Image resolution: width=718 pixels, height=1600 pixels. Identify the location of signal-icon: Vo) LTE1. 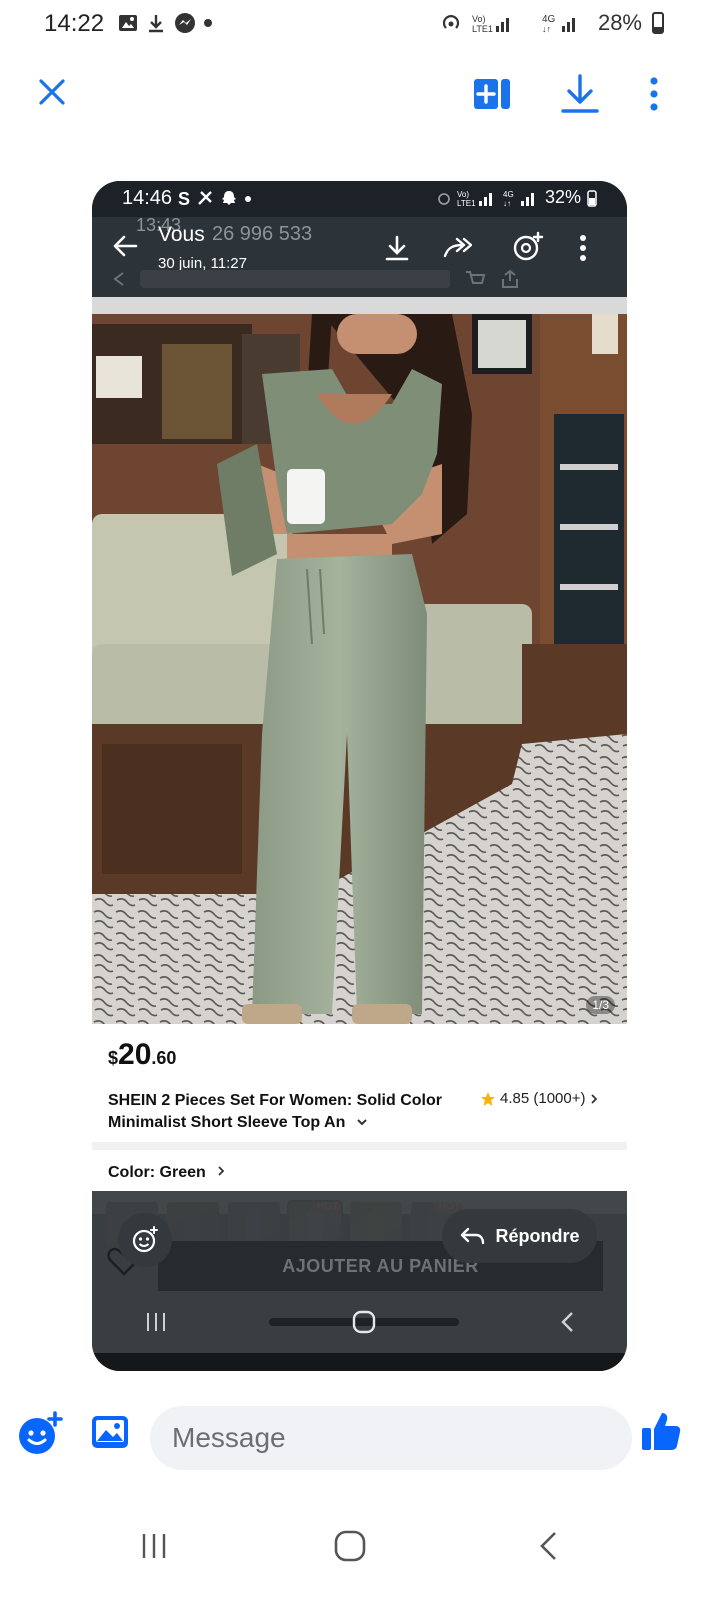
(502, 23).